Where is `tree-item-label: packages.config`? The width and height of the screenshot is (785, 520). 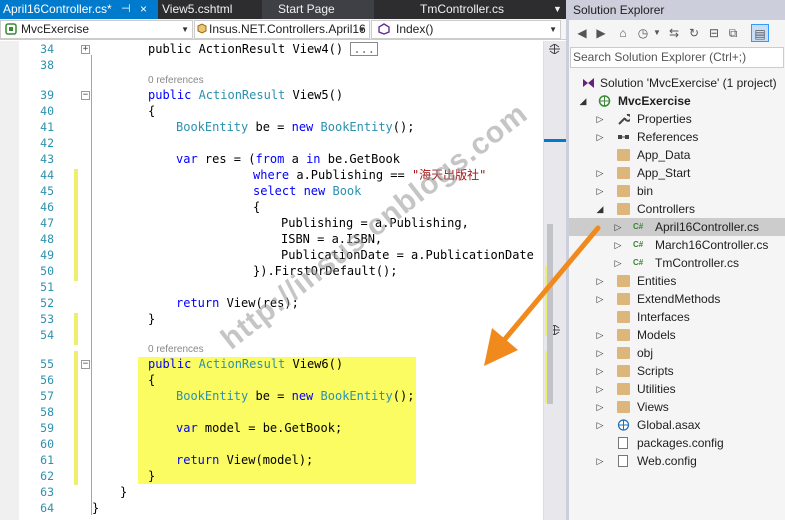 tree-item-label: packages.config is located at coordinates (680, 443).